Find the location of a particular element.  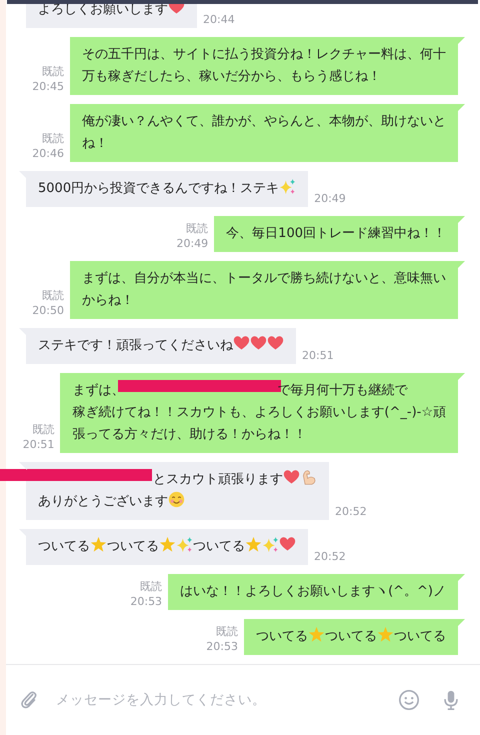

message-text: からね！ is located at coordinates (108, 300).